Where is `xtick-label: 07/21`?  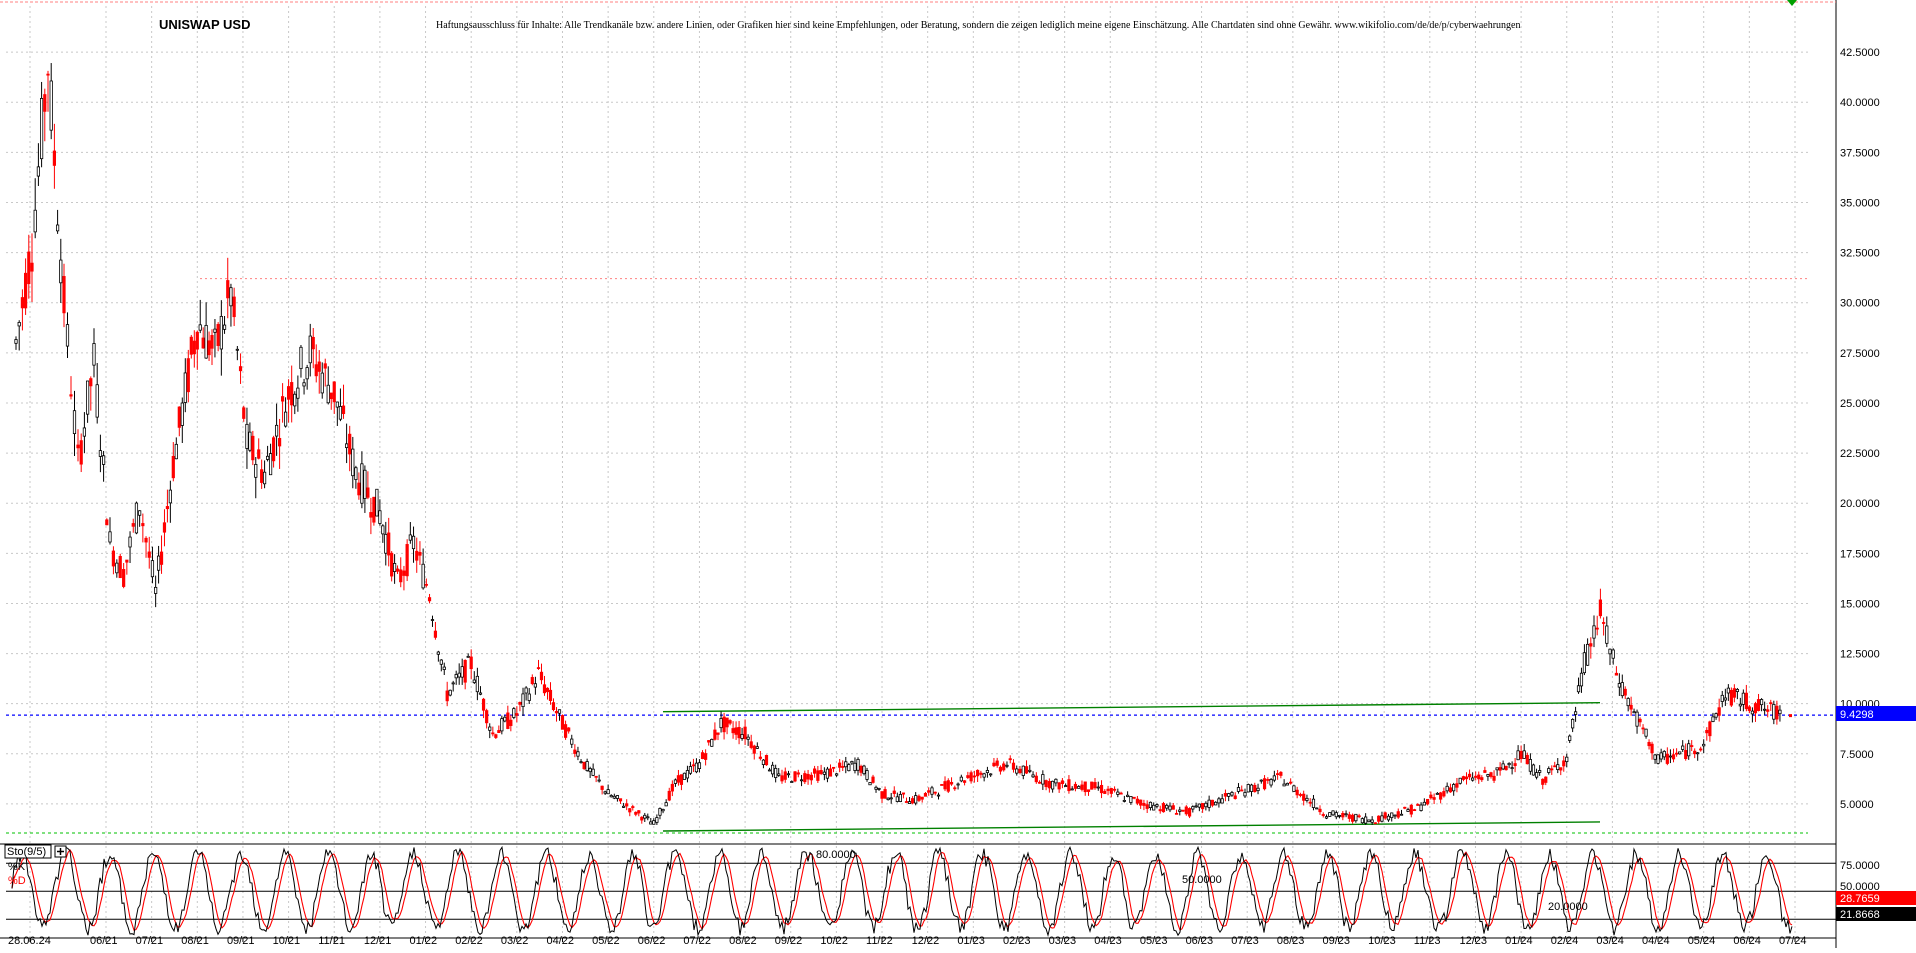
xtick-label: 07/21 is located at coordinates (150, 941).